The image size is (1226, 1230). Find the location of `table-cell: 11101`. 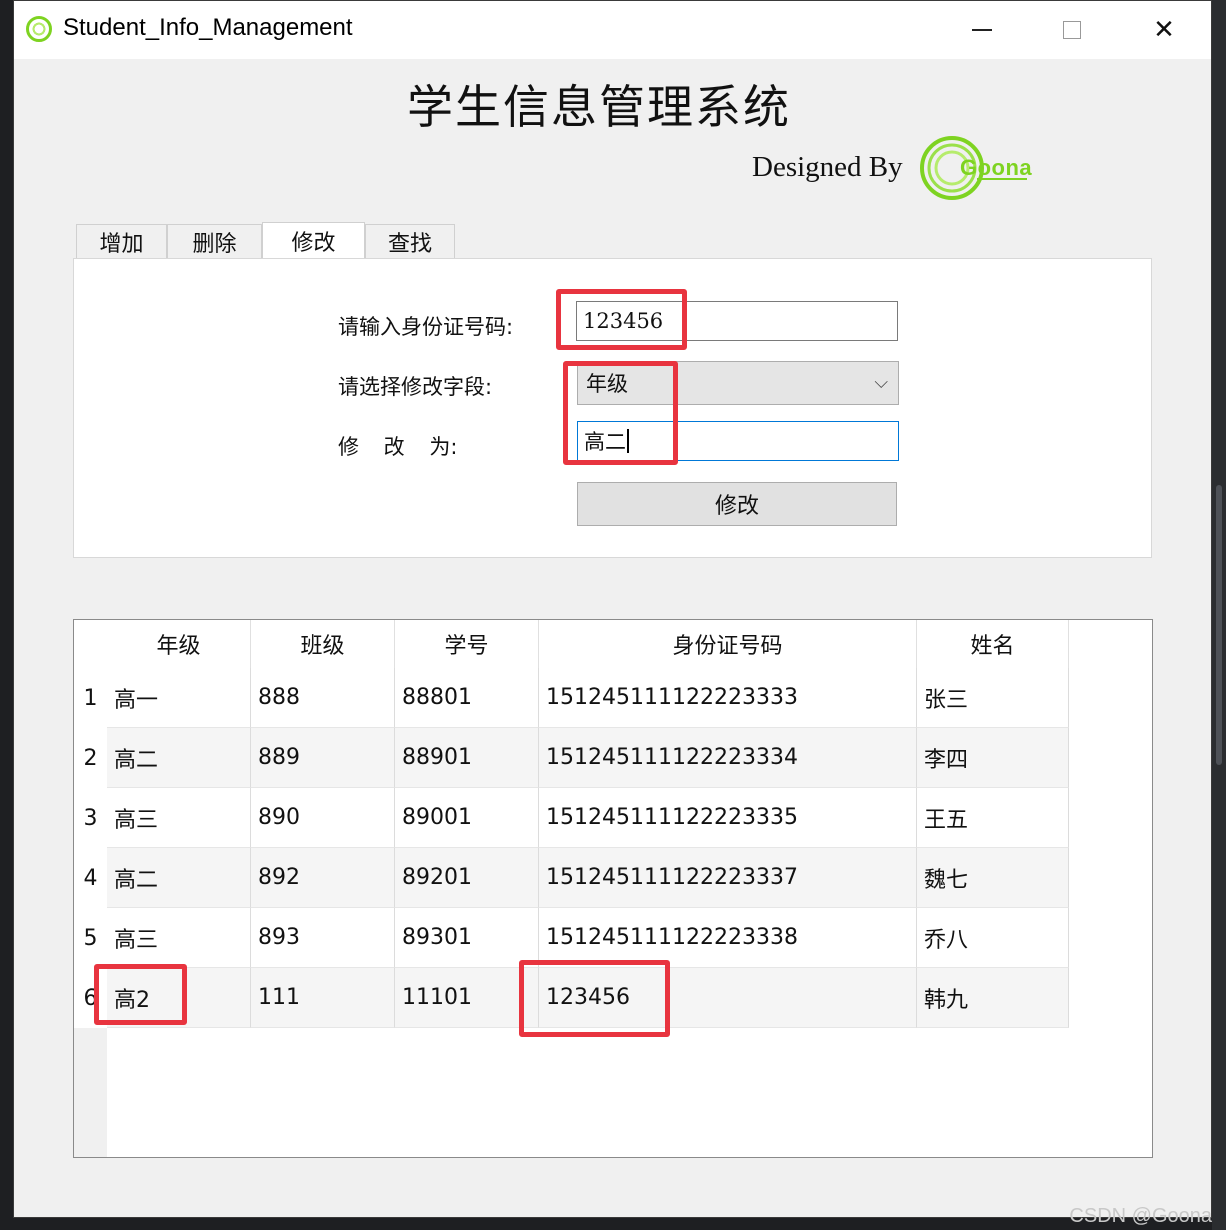

table-cell: 11101 is located at coordinates (467, 998).